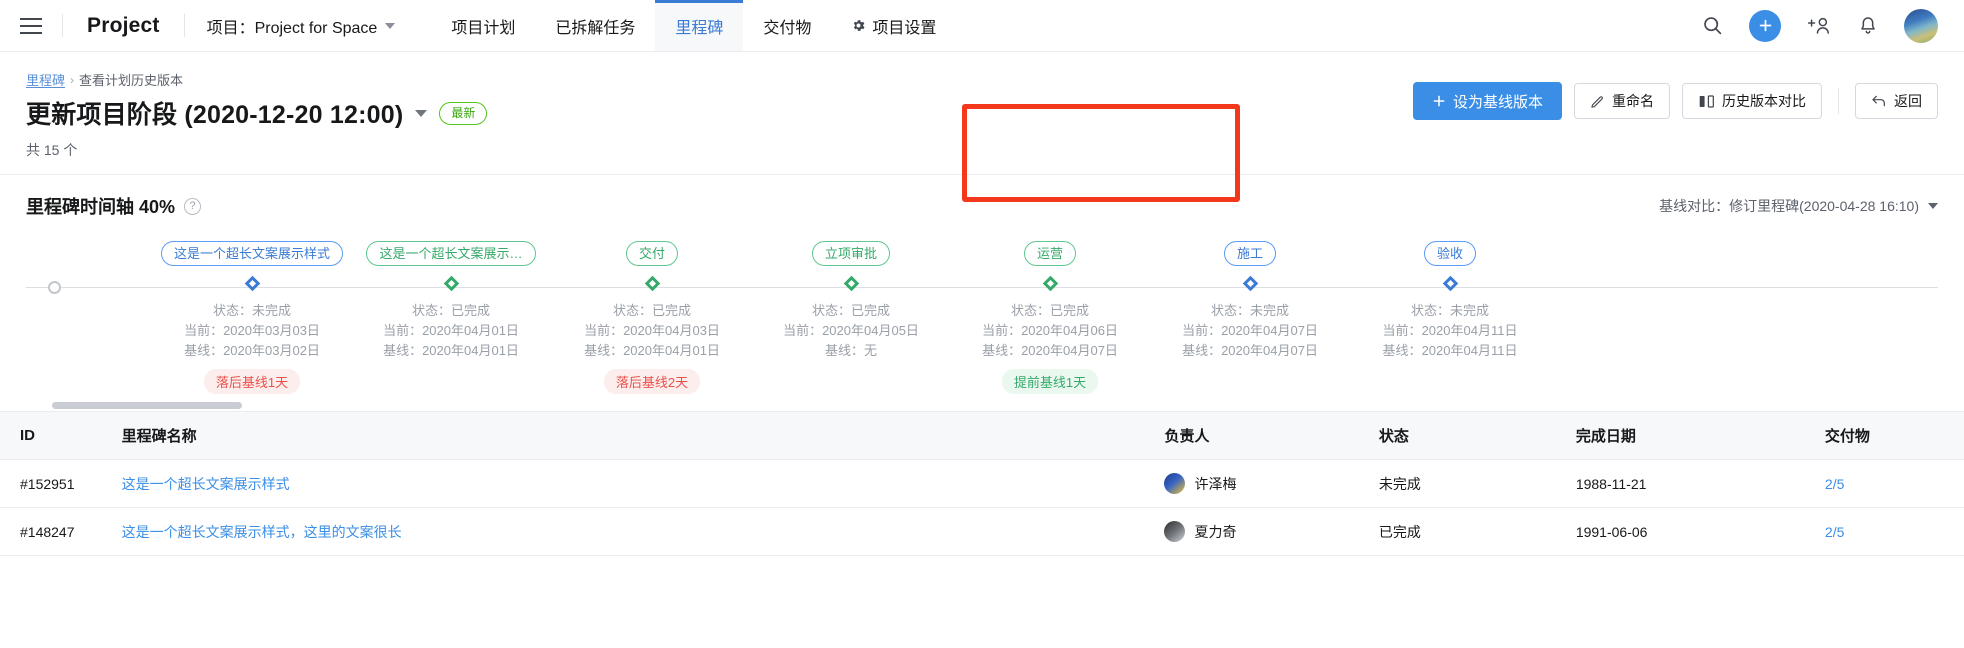  What do you see at coordinates (45, 79) in the screenshot?
I see `breadcrumb-milestones-link: 里程碑` at bounding box center [45, 79].